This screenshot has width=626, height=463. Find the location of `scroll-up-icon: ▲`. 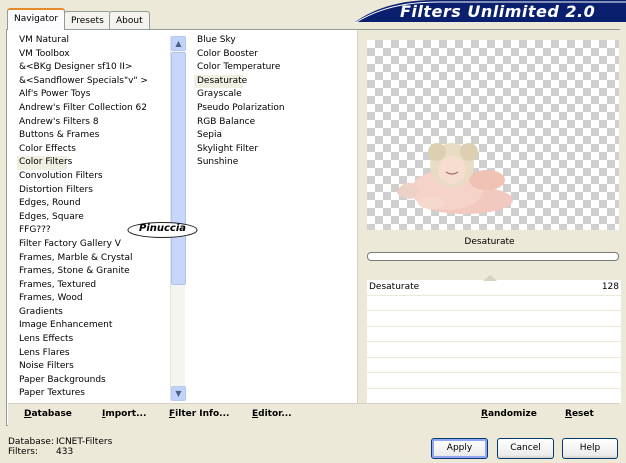

scroll-up-icon: ▲ is located at coordinates (178, 43).